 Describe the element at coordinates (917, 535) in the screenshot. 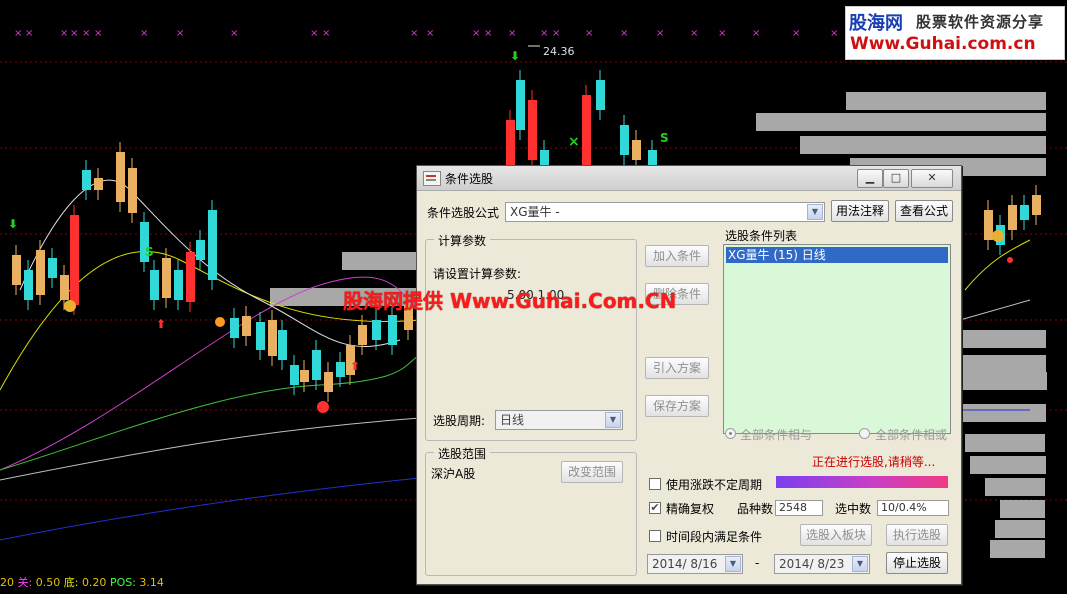

I see `execute-selection-button: 执行选股` at that location.